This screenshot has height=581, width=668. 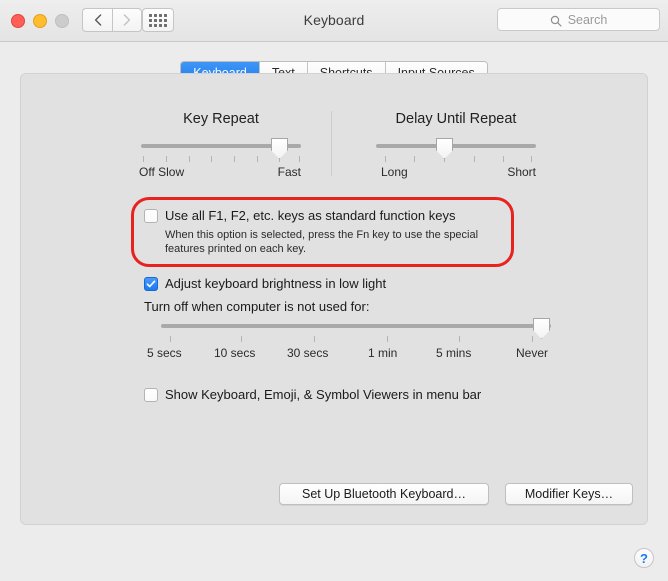 What do you see at coordinates (221, 159) in the screenshot?
I see `key-repeat-ticks` at bounding box center [221, 159].